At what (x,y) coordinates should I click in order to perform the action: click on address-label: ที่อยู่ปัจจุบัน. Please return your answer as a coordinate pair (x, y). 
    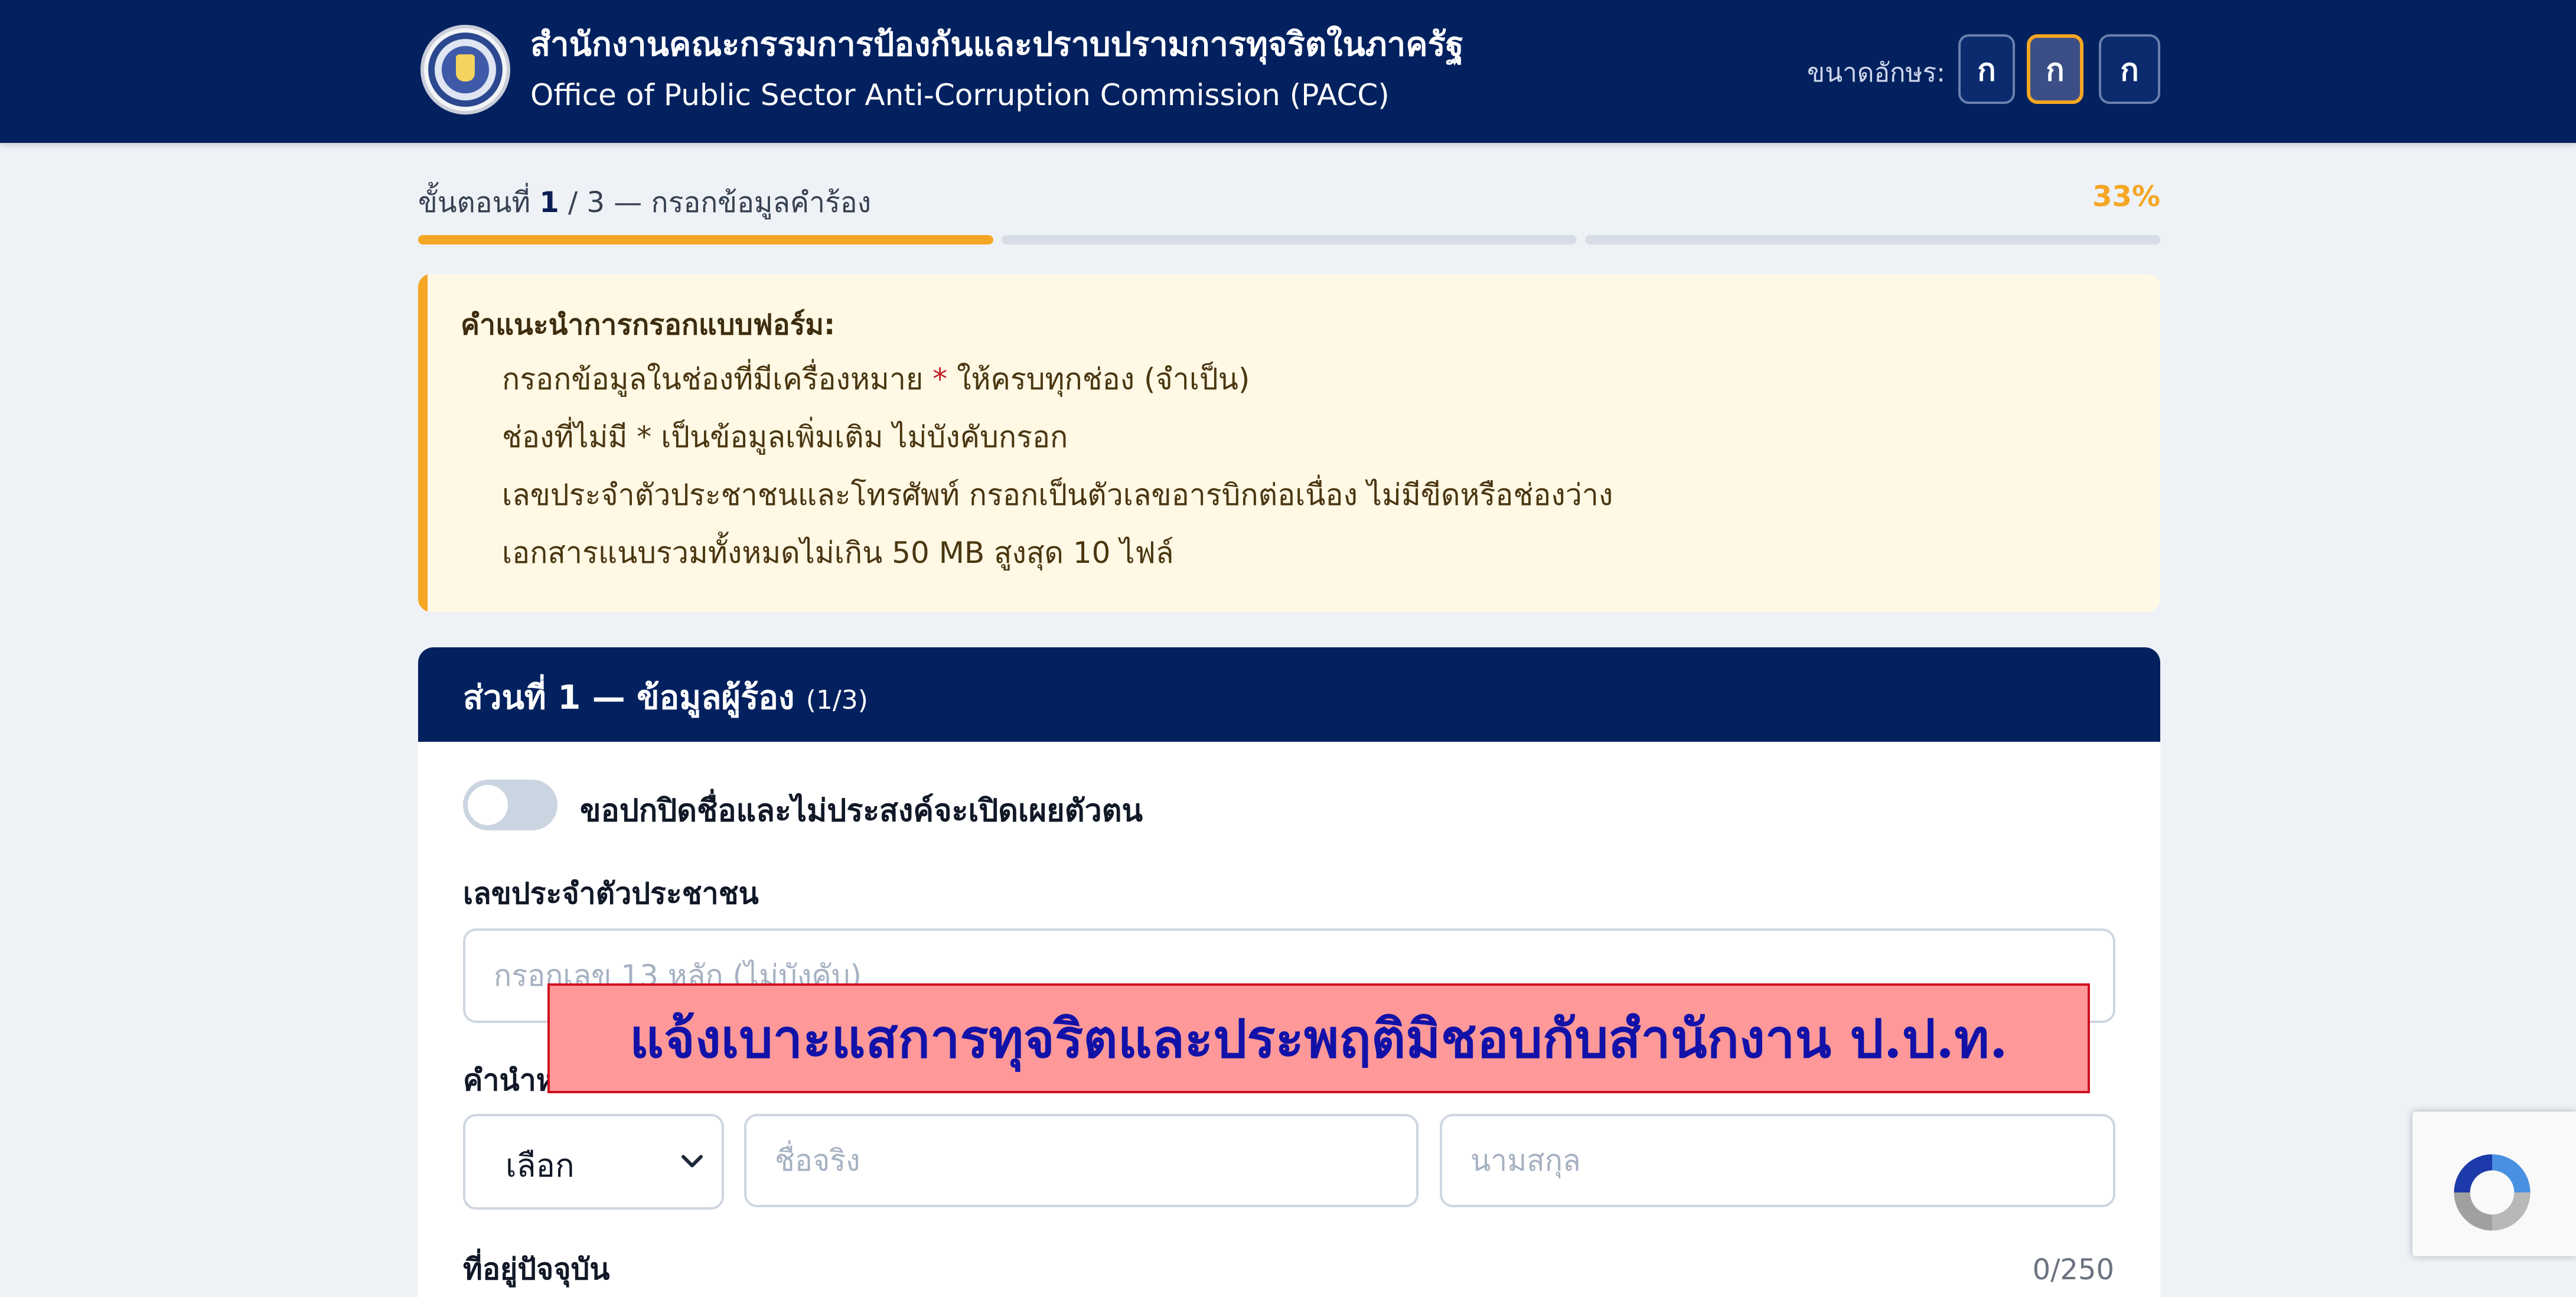
    Looking at the image, I should click on (536, 1269).